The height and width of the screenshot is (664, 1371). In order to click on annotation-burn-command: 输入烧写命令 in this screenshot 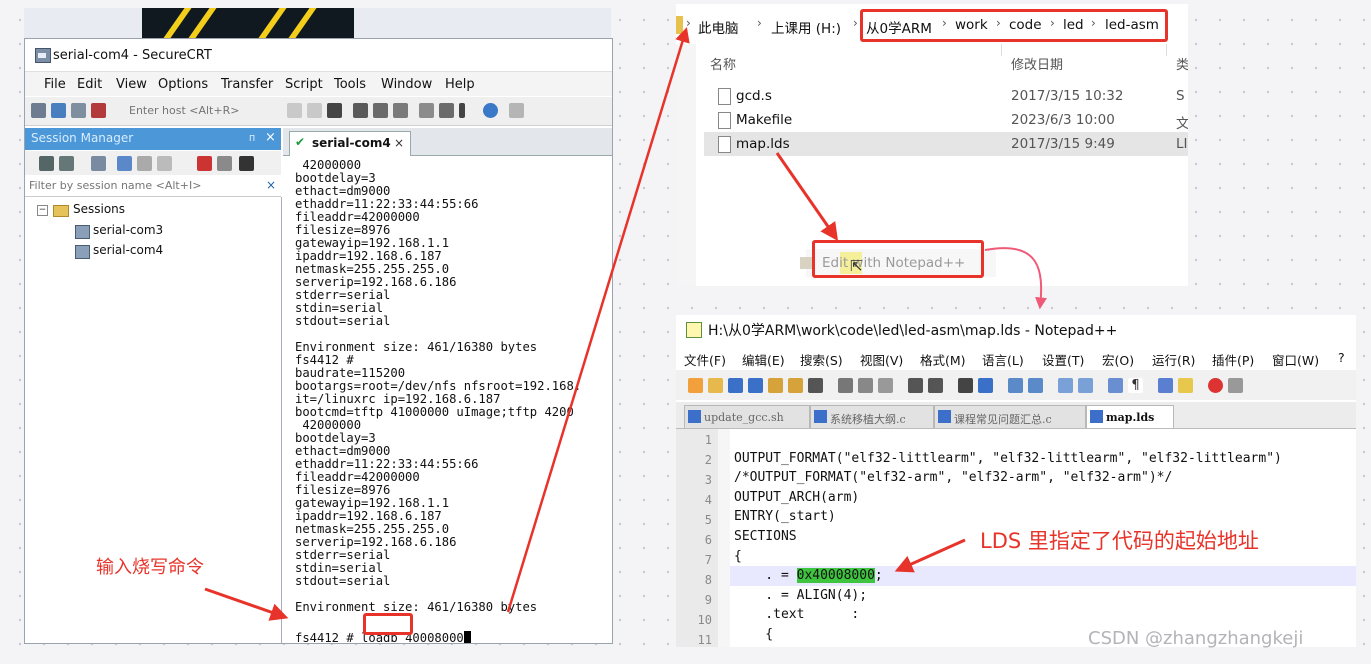, I will do `click(150, 567)`.